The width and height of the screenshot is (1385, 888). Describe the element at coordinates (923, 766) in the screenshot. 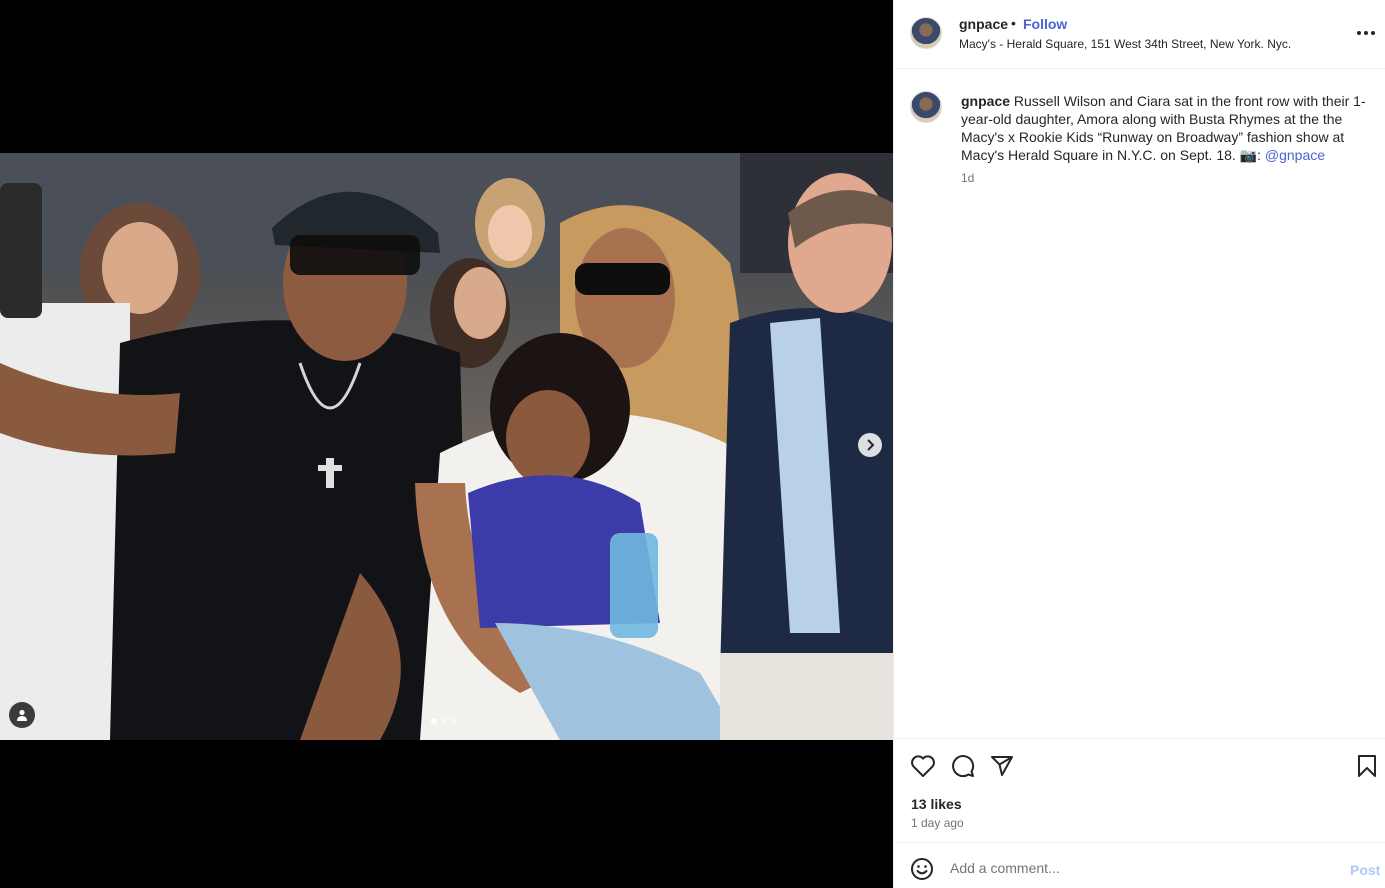

I see `heart-icon` at that location.